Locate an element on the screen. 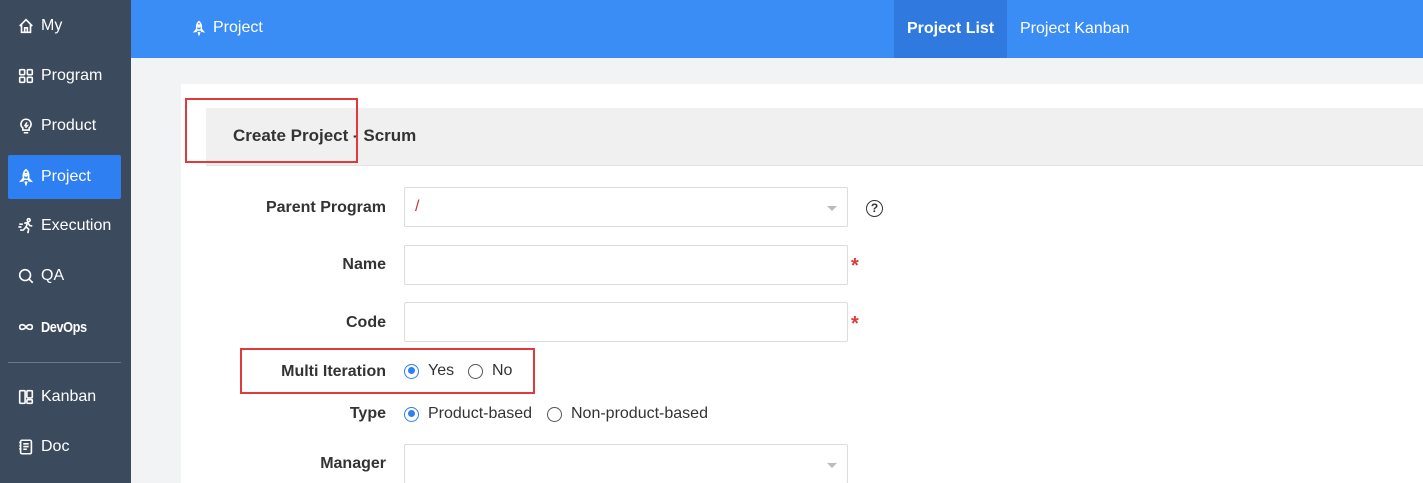 This screenshot has width=1423, height=483. code-input is located at coordinates (626, 322).